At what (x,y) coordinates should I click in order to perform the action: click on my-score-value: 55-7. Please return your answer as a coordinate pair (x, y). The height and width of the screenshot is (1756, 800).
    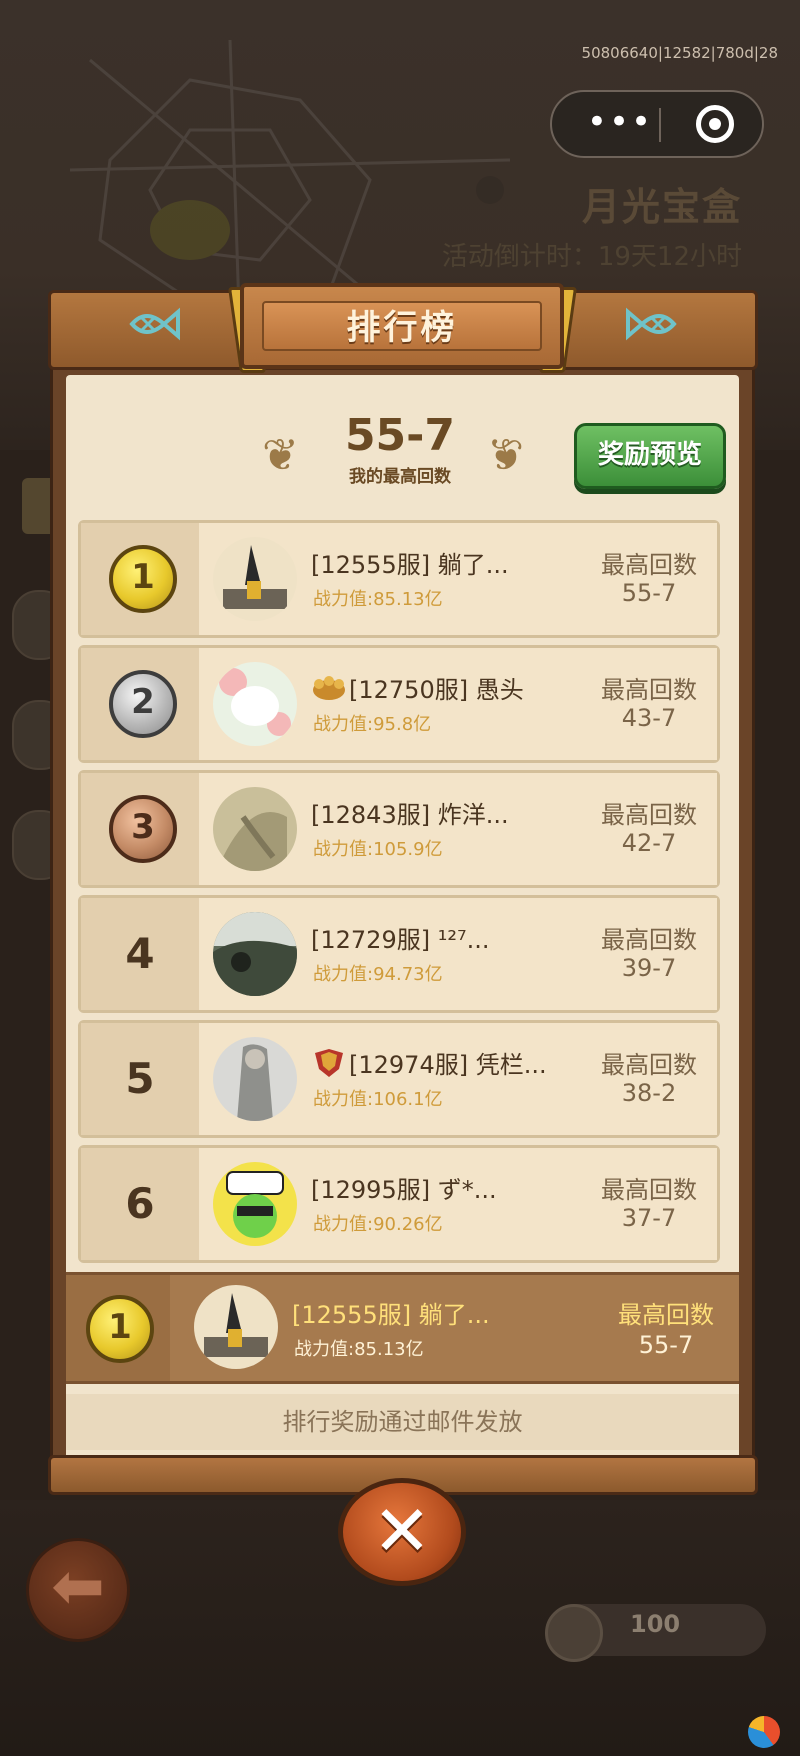
    Looking at the image, I should click on (666, 1345).